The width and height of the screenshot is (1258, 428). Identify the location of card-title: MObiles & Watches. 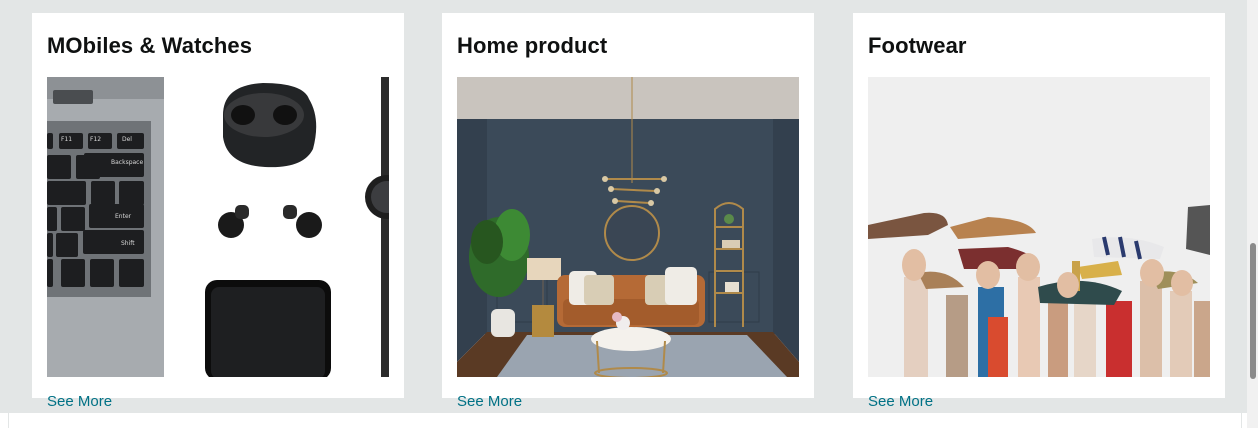
(150, 45).